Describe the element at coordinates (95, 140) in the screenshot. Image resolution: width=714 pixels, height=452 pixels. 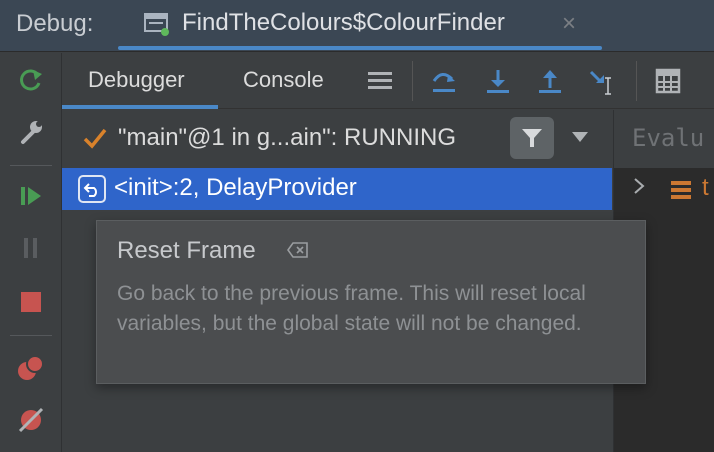
I see `checkmark-icon` at that location.